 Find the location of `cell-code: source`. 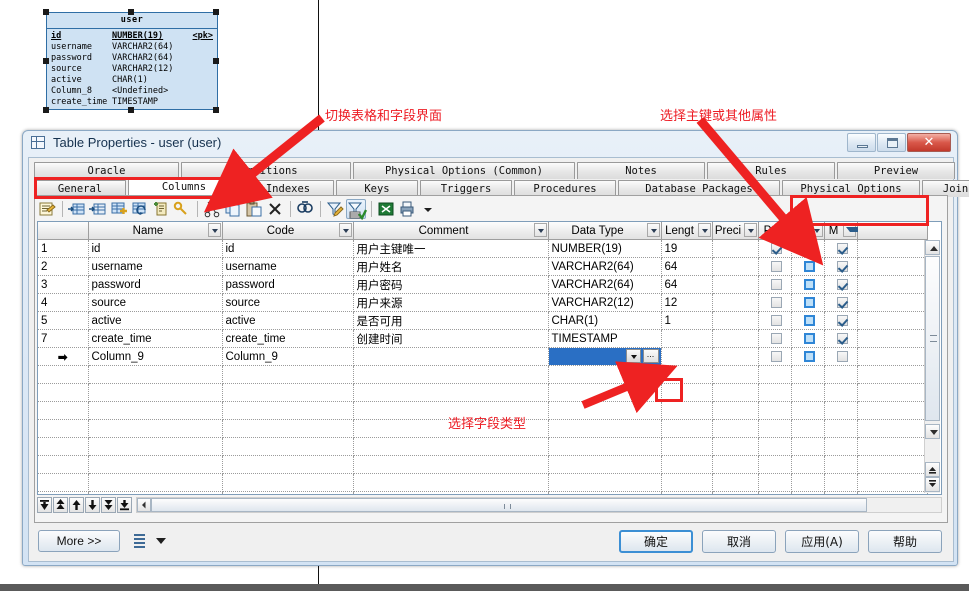

cell-code: source is located at coordinates (288, 302).